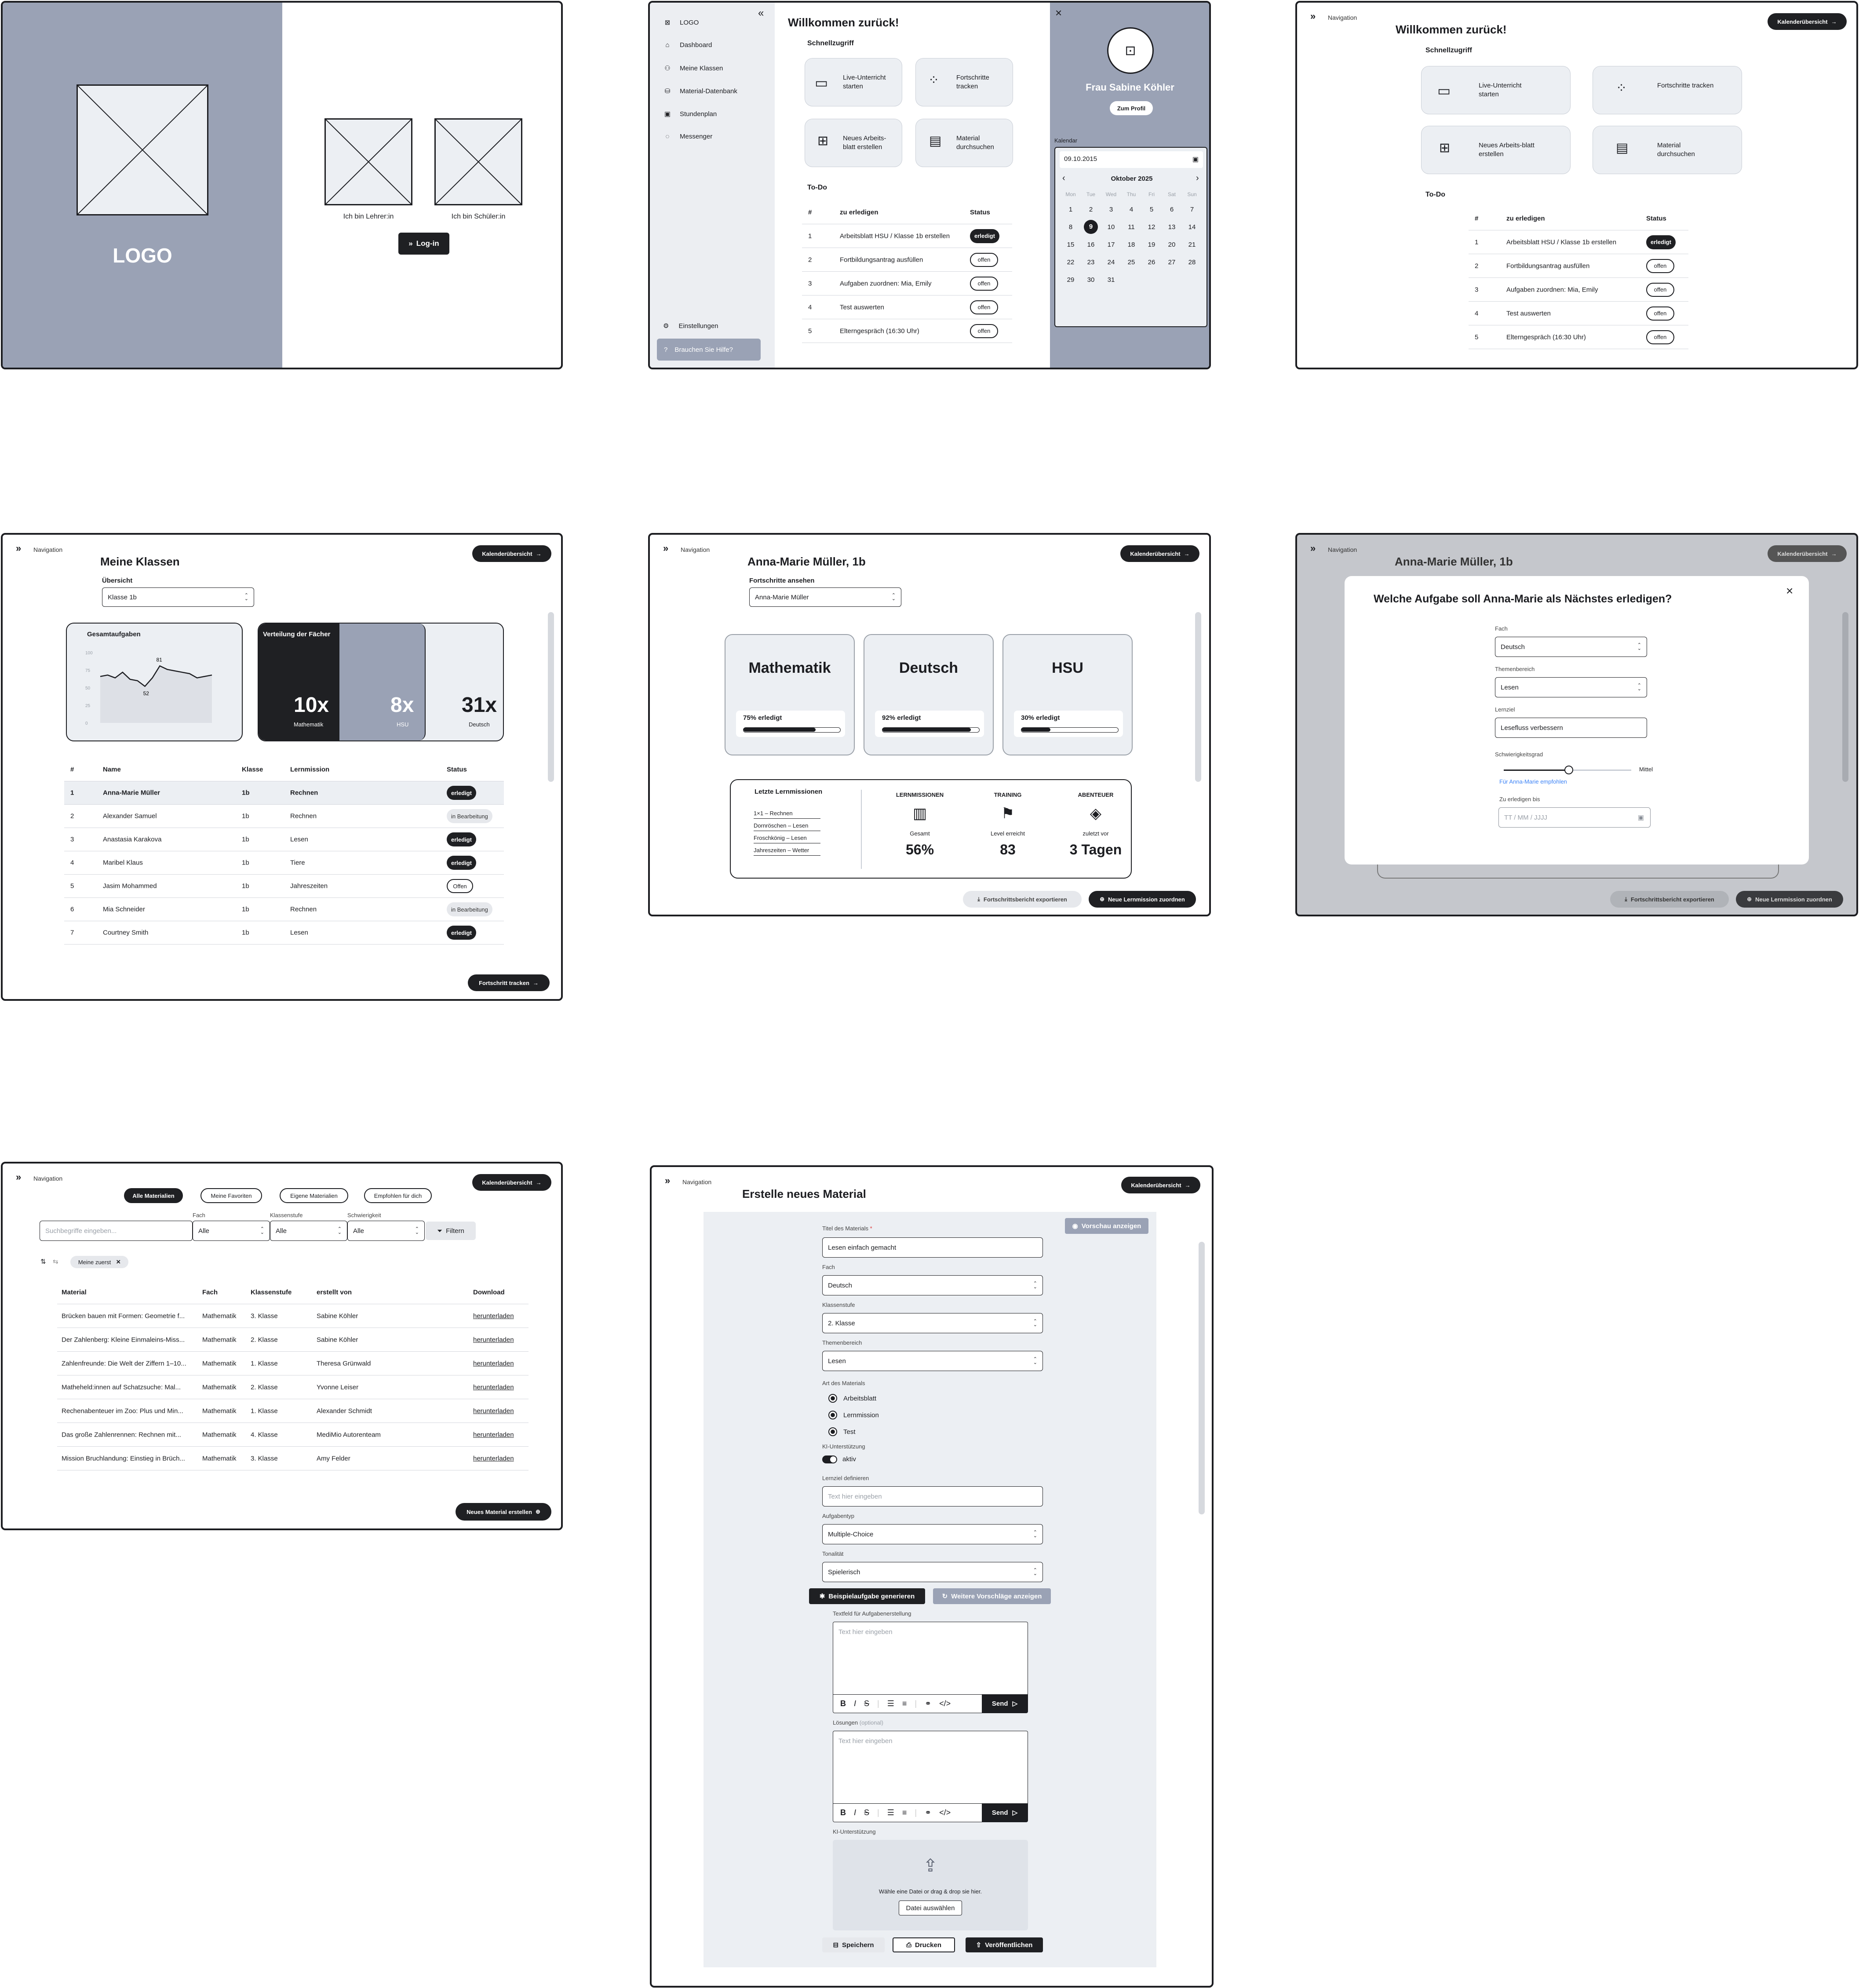 The width and height of the screenshot is (1859, 1988). Describe the element at coordinates (469, 816) in the screenshot. I see `status-badge: in Bearbeitung` at that location.